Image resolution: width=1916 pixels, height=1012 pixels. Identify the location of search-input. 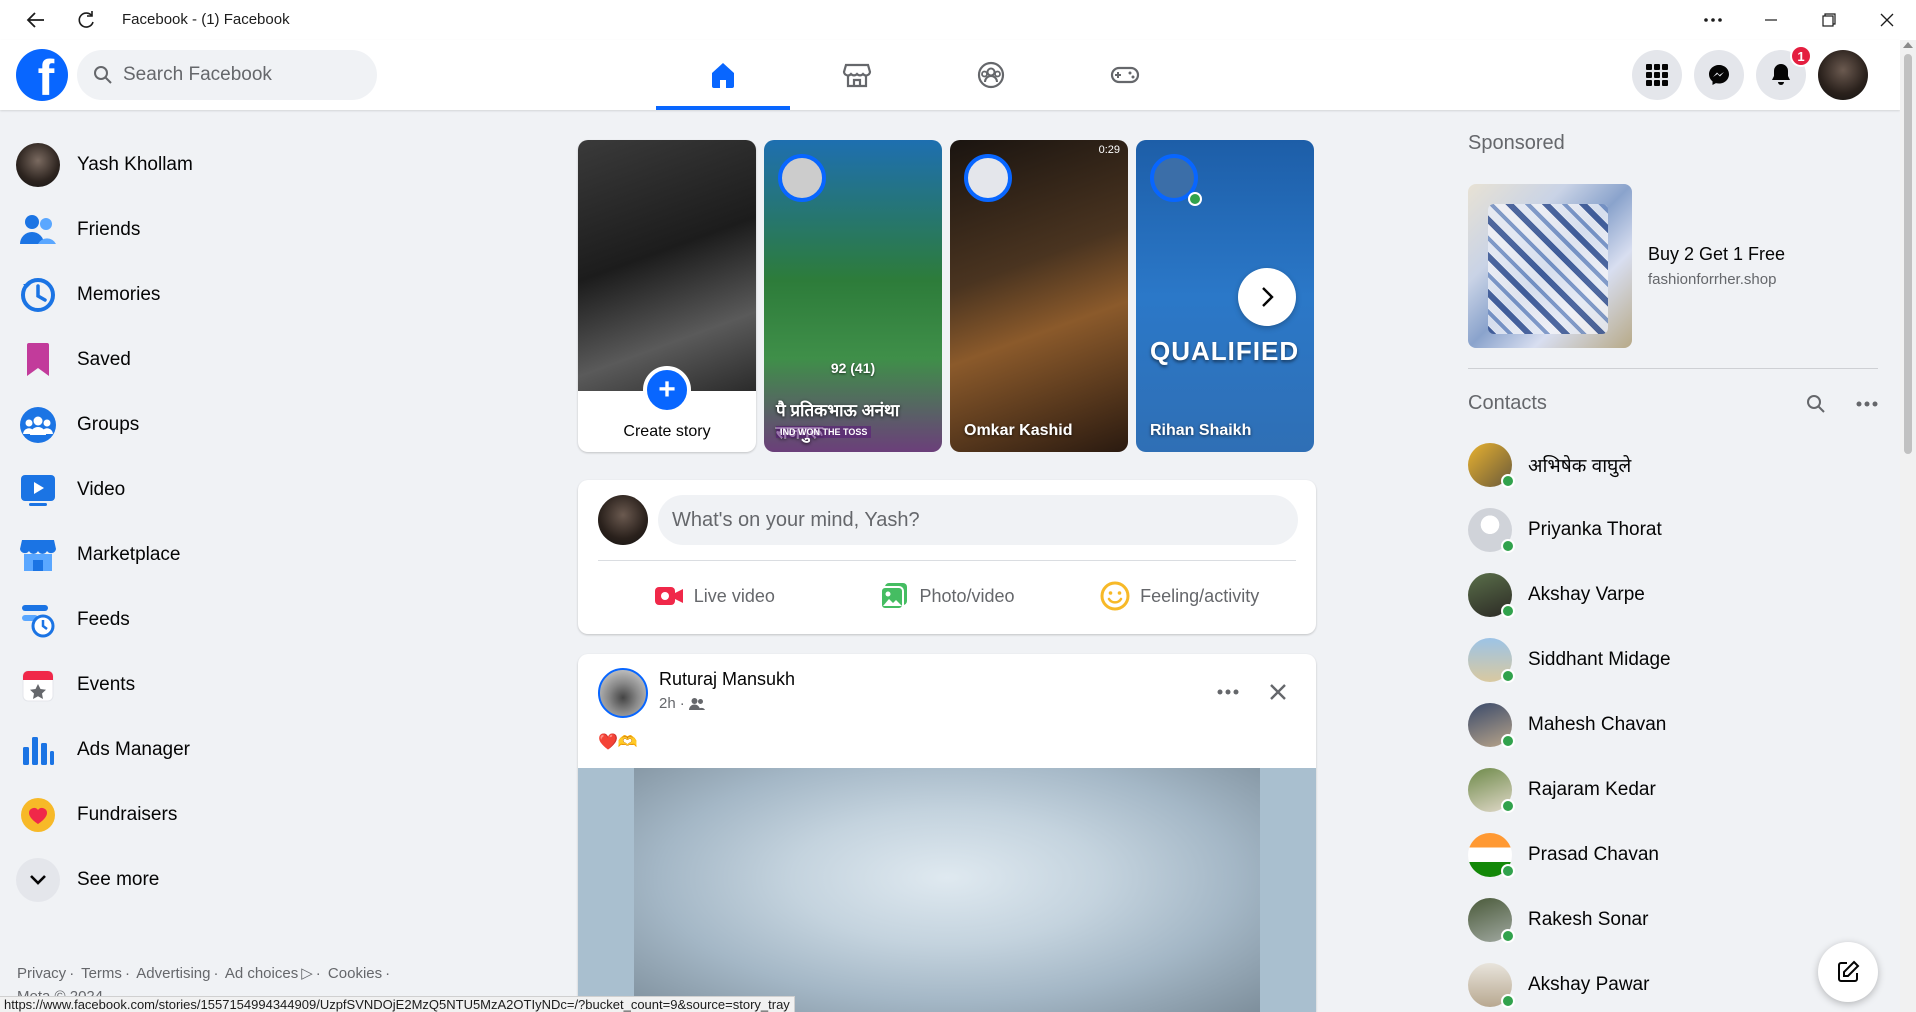
(243, 75).